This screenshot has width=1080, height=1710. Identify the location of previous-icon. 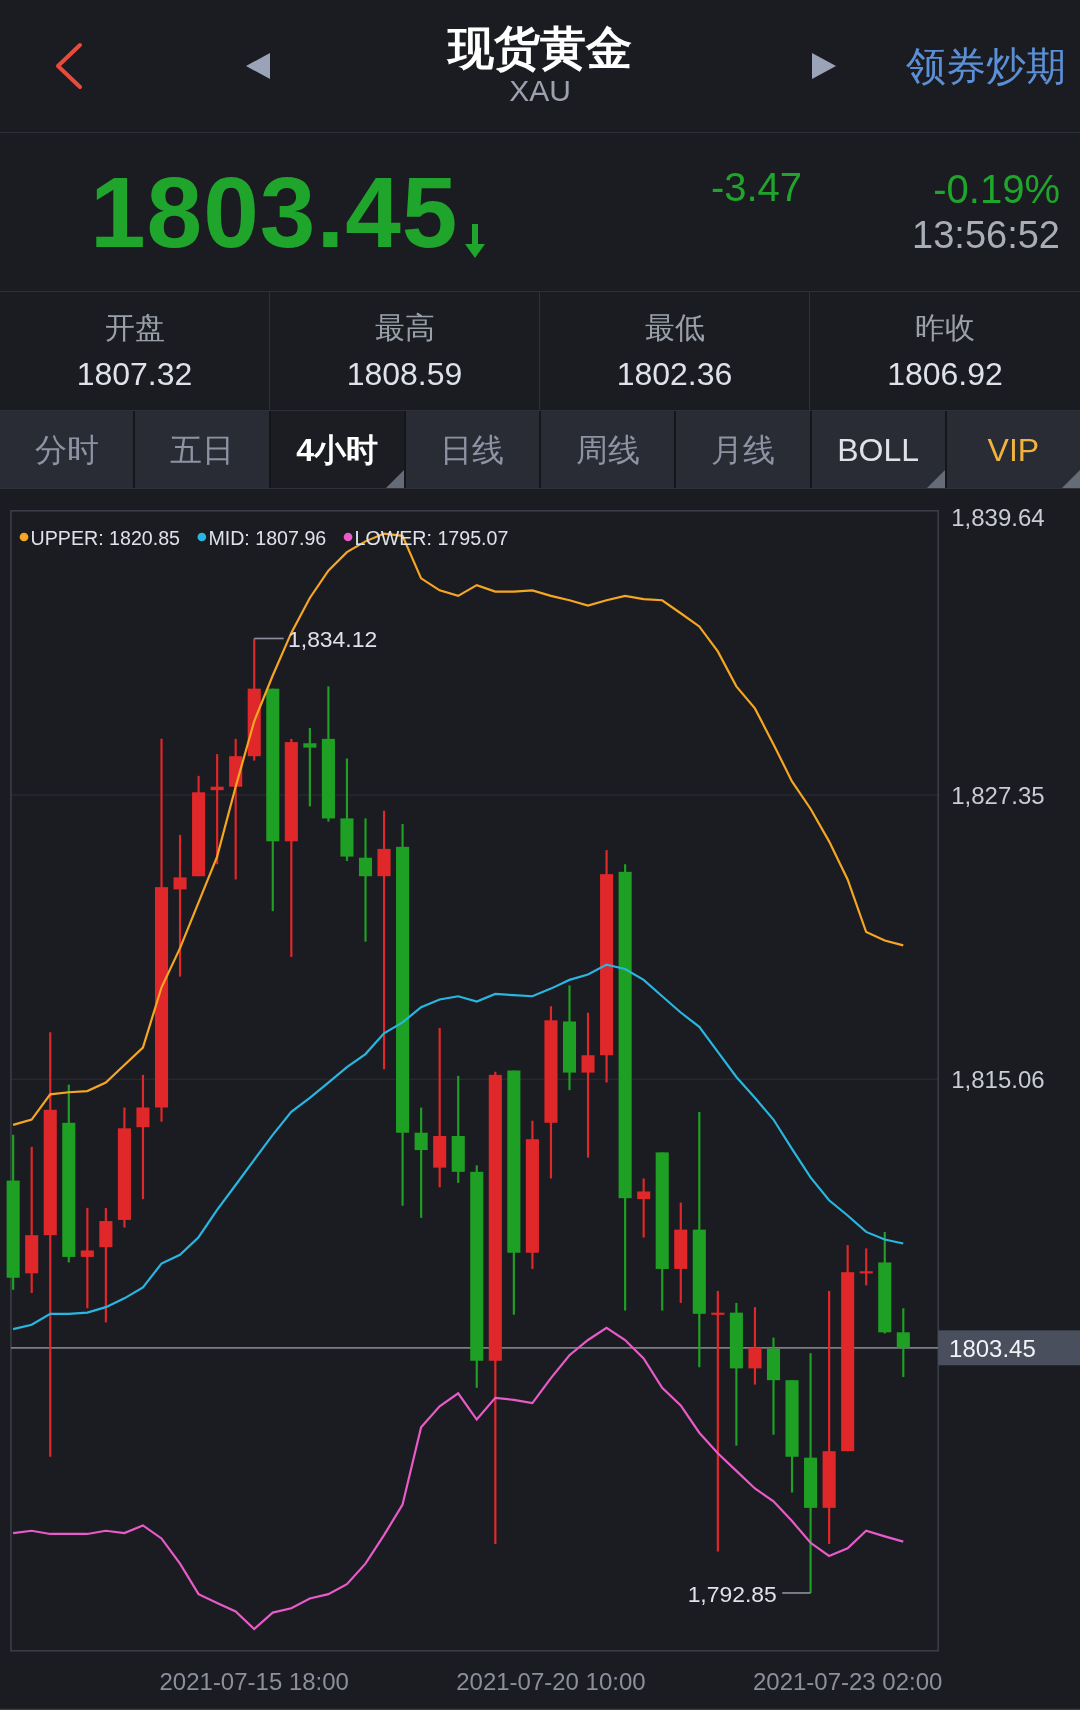
(258, 66).